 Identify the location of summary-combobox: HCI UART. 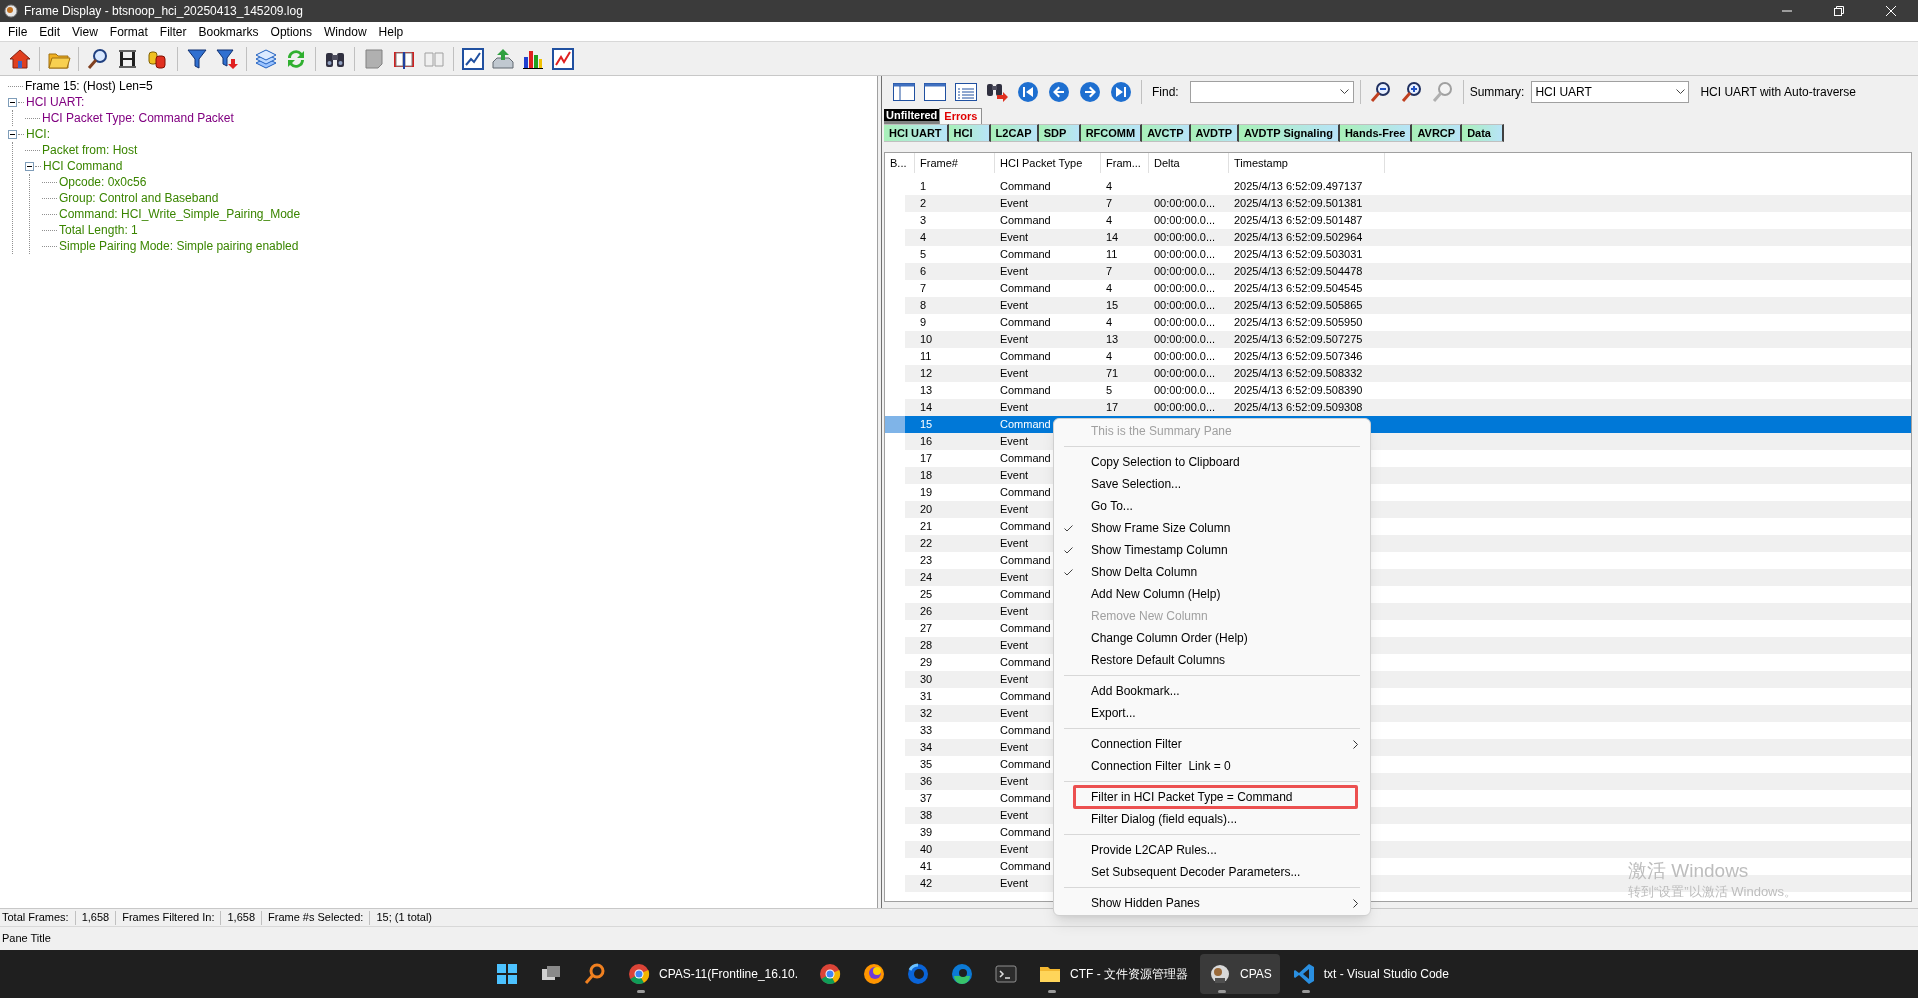
(1610, 92).